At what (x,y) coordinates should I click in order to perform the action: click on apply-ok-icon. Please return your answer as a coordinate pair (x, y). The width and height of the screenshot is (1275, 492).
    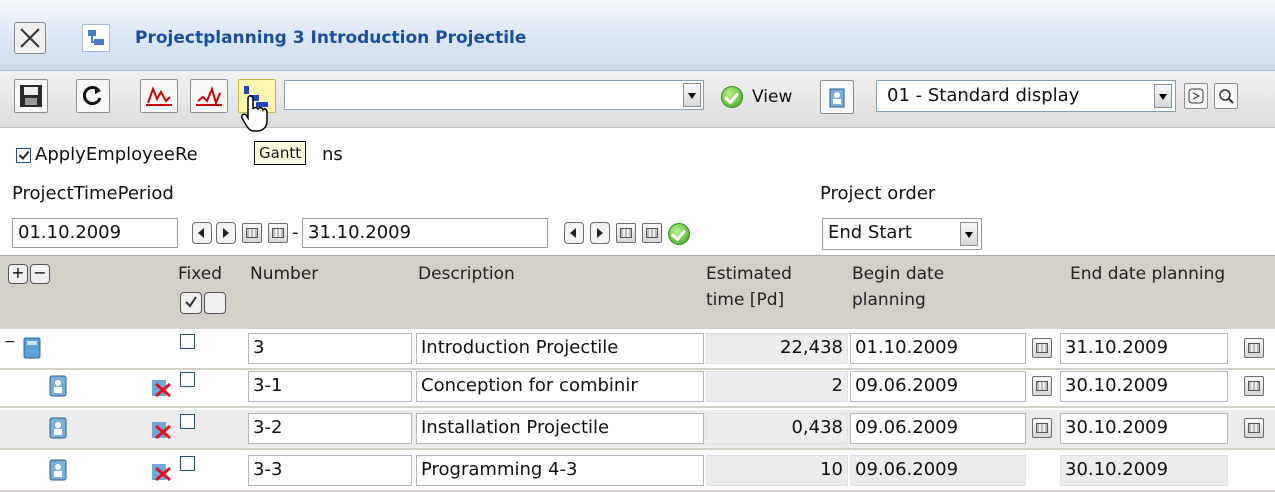
    Looking at the image, I should click on (732, 97).